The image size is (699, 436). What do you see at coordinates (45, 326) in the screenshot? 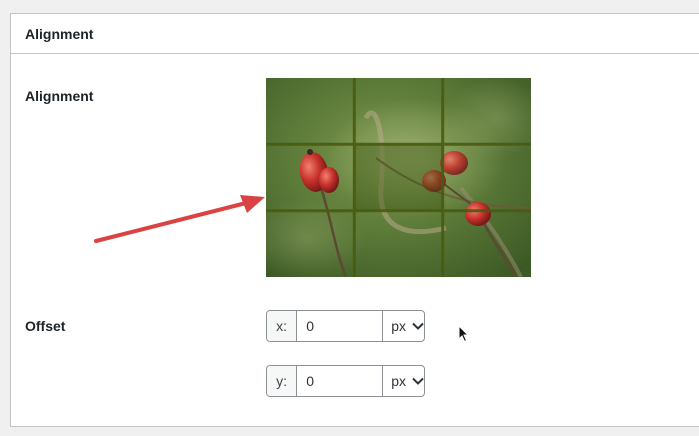
I see `offset-label: Offset` at bounding box center [45, 326].